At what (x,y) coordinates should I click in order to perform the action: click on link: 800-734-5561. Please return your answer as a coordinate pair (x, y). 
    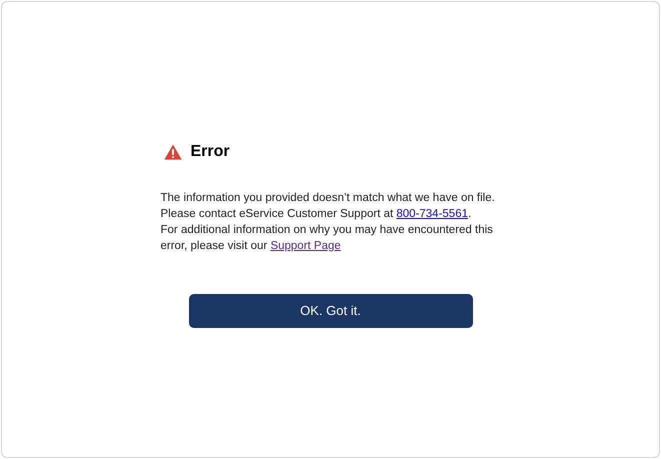
    Looking at the image, I should click on (432, 214).